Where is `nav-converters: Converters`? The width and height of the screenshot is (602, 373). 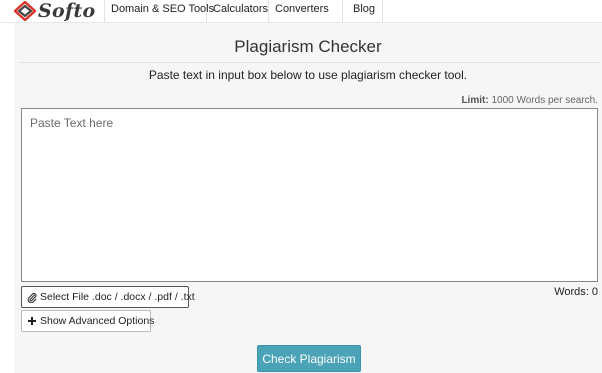
nav-converters: Converters is located at coordinates (306, 11).